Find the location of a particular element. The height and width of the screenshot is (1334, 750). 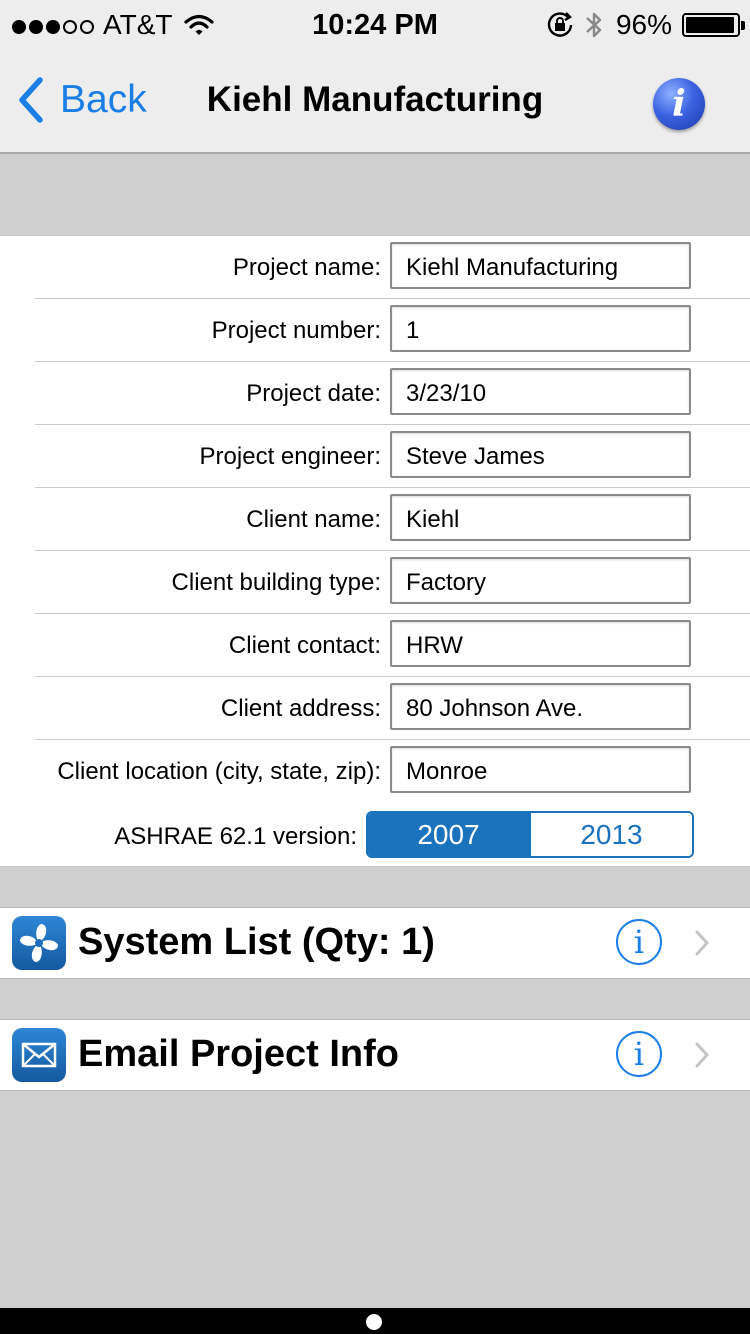

form-row-project-date: Project date: 3/23/10 is located at coordinates (375, 393).